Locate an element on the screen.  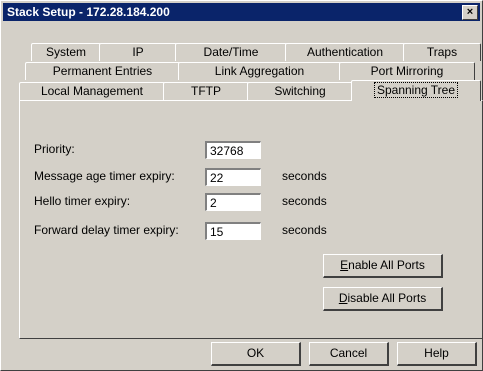
enable-all-label: nable All Ports is located at coordinates (386, 265).